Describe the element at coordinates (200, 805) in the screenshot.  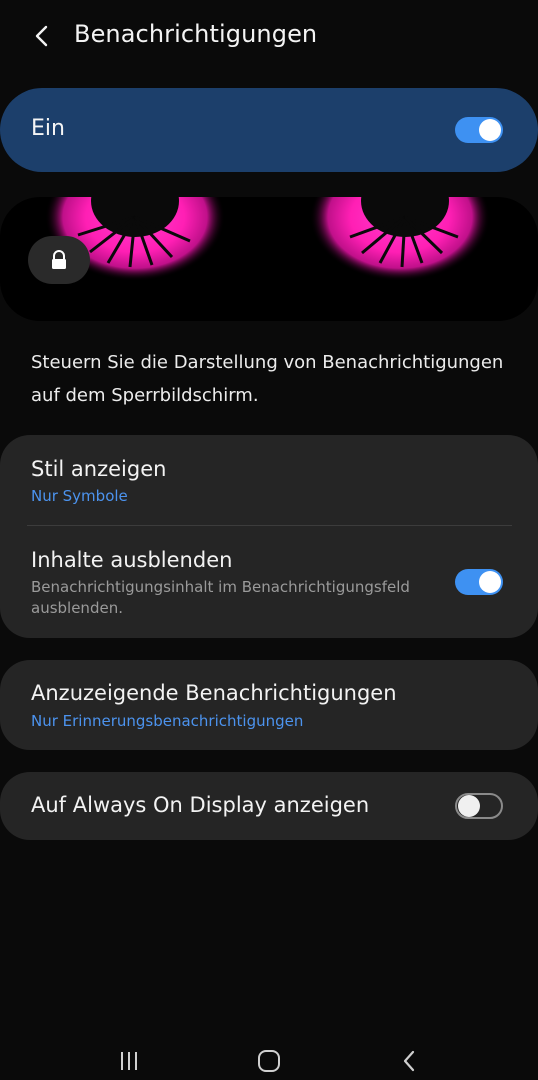
I see `always-on-display-title: Auf Always On Display anzeigen` at that location.